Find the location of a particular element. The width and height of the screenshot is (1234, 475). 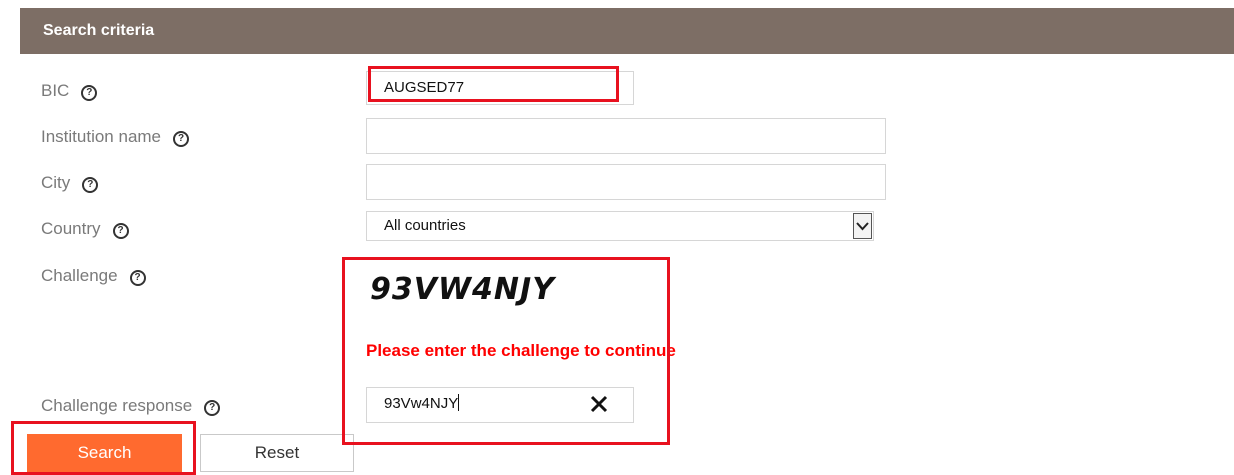

country-label: Country? is located at coordinates (85, 229).